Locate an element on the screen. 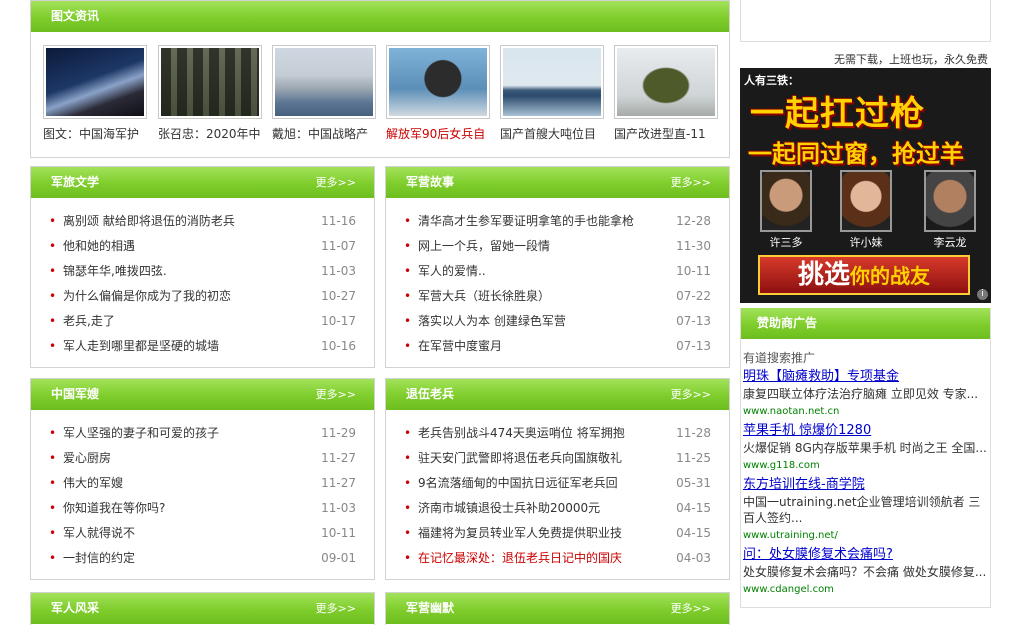  photo-jet-crew is located at coordinates (324, 82).